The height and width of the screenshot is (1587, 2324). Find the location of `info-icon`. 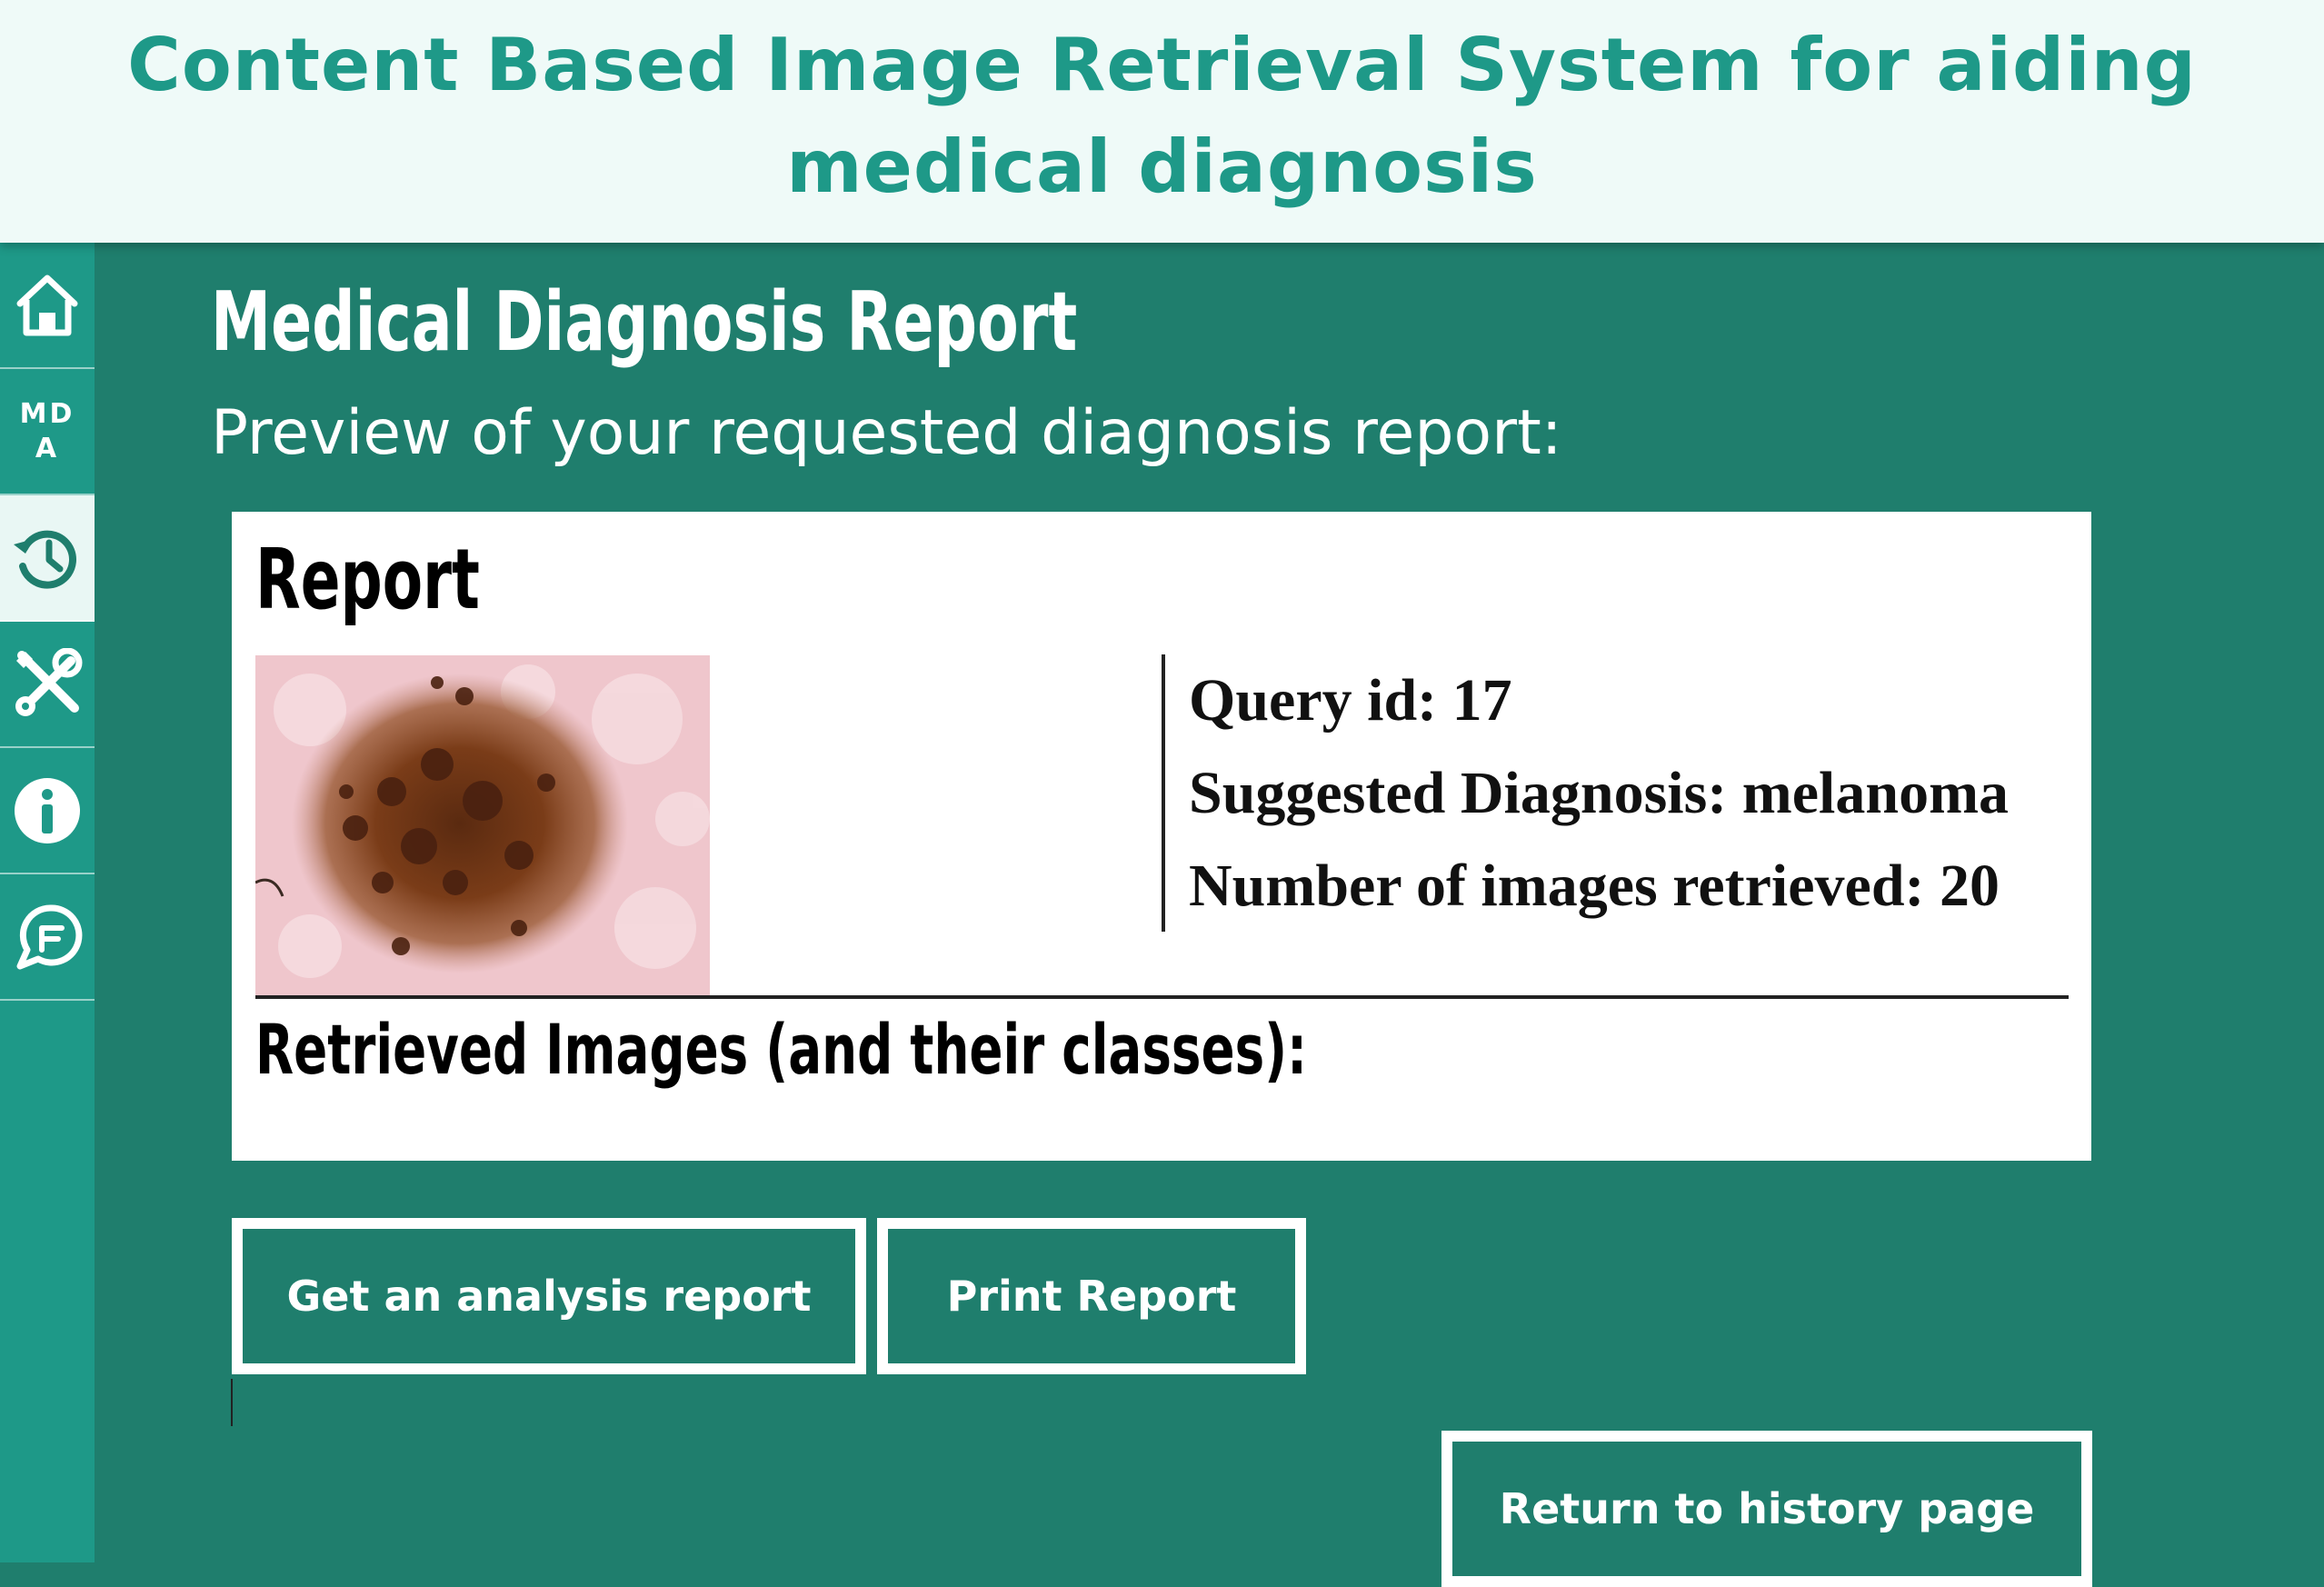

info-icon is located at coordinates (47, 810).